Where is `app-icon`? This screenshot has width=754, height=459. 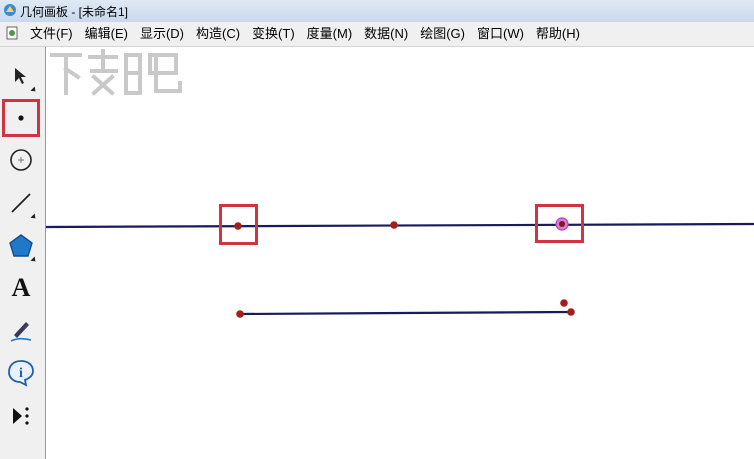 app-icon is located at coordinates (10, 10).